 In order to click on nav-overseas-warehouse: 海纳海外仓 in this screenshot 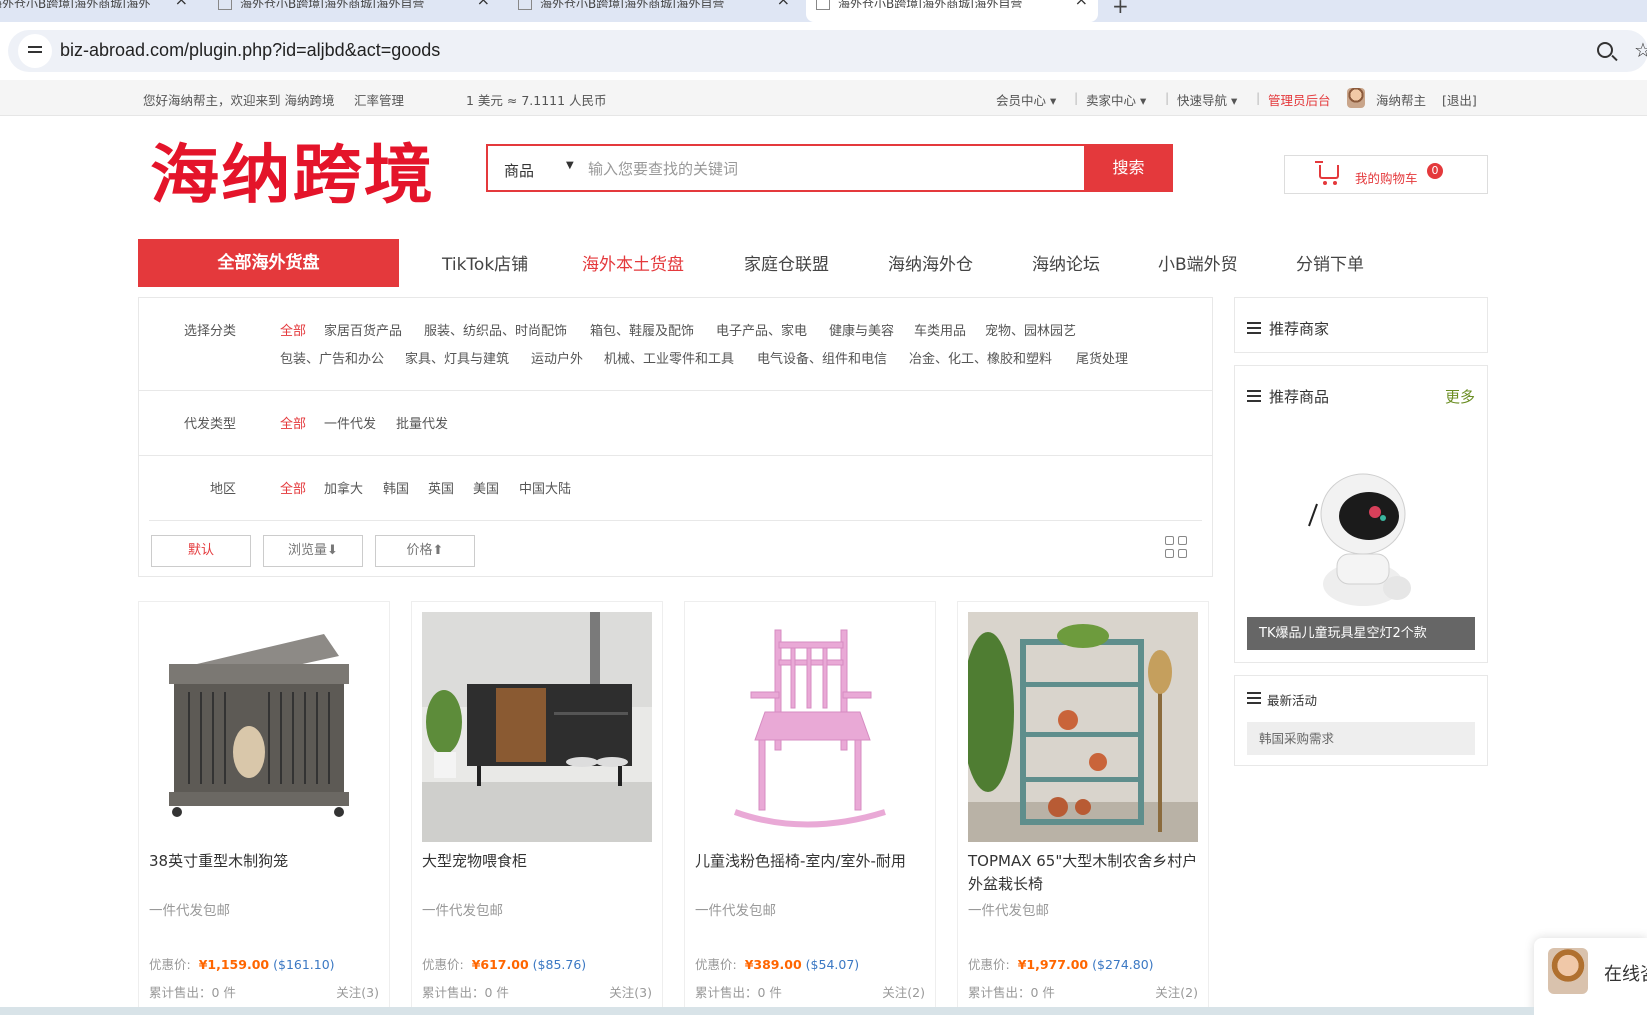, I will do `click(930, 262)`.